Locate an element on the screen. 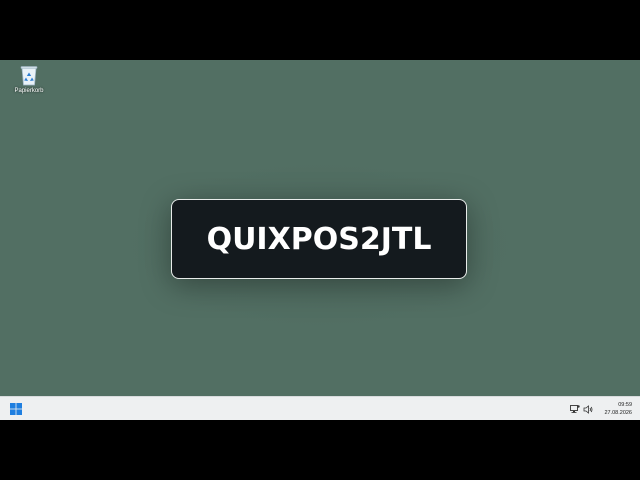 The width and height of the screenshot is (640, 480). letterbox-top is located at coordinates (320, 30).